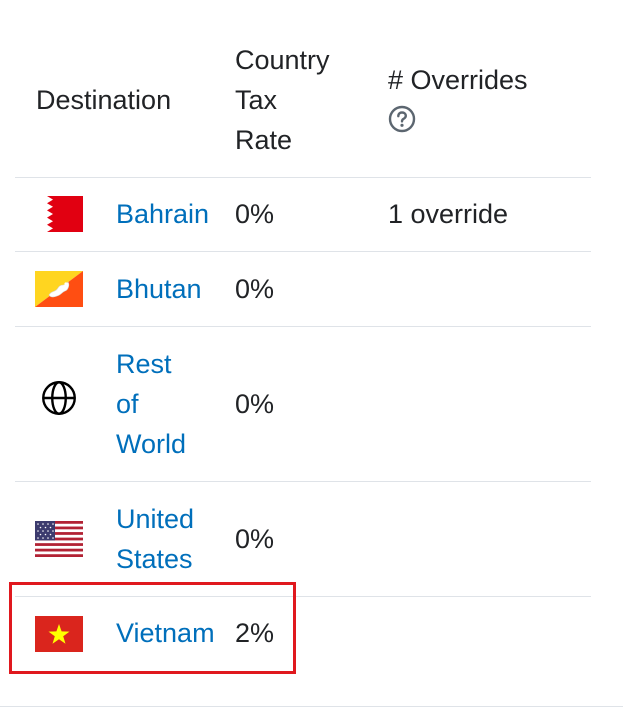  Describe the element at coordinates (303, 633) in the screenshot. I see `table-row: Vietnam 2%` at that location.